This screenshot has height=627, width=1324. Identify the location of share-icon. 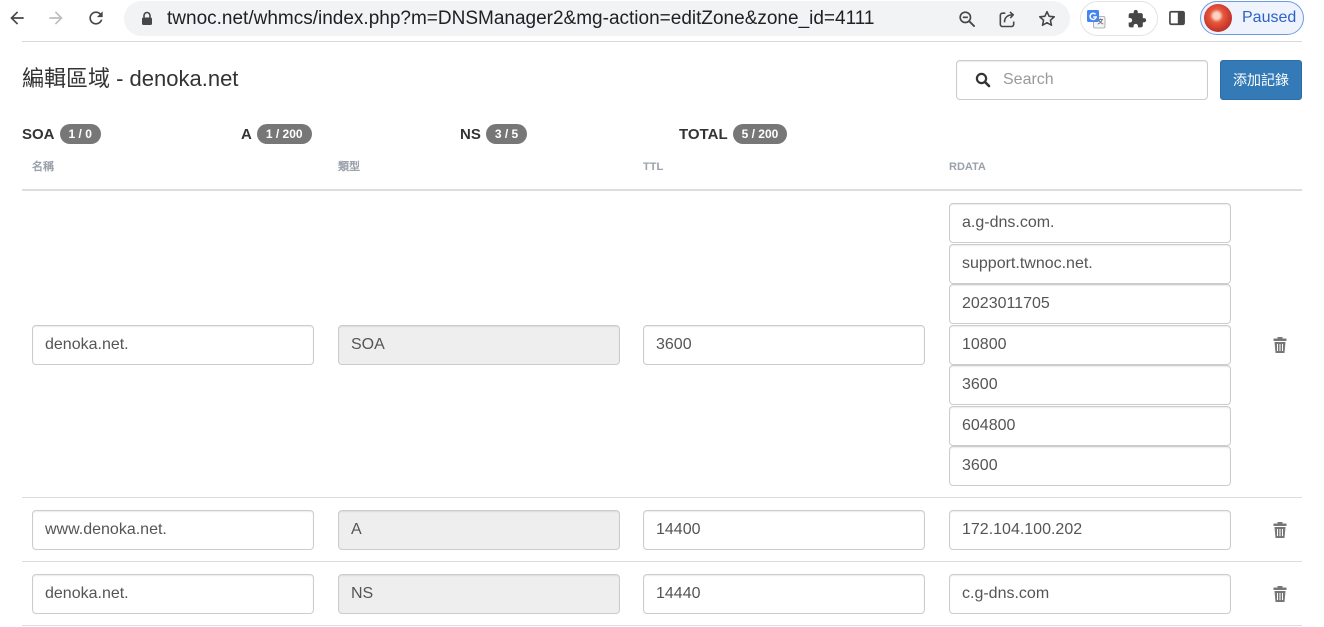
(1007, 19).